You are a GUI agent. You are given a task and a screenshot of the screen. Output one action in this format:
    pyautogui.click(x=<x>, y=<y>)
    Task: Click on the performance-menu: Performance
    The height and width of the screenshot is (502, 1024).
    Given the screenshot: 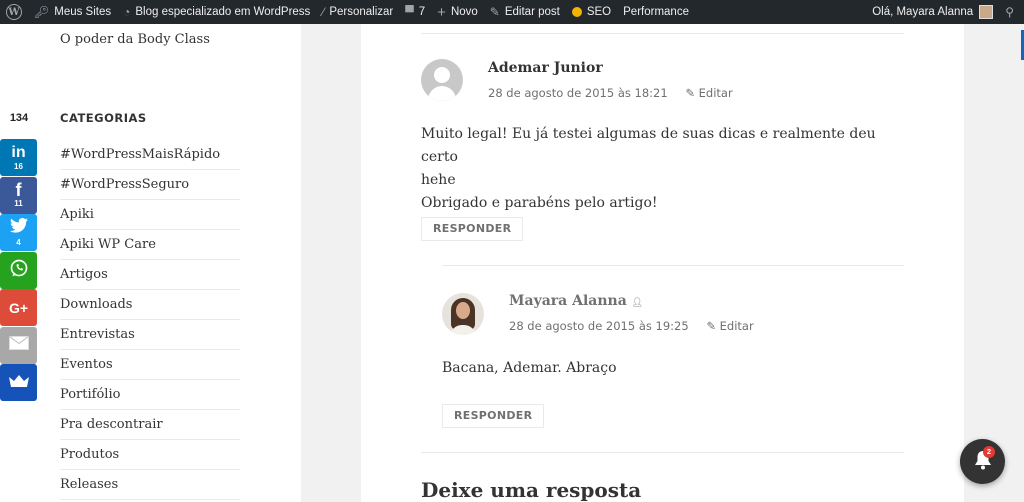 What is the action you would take?
    pyautogui.click(x=656, y=12)
    